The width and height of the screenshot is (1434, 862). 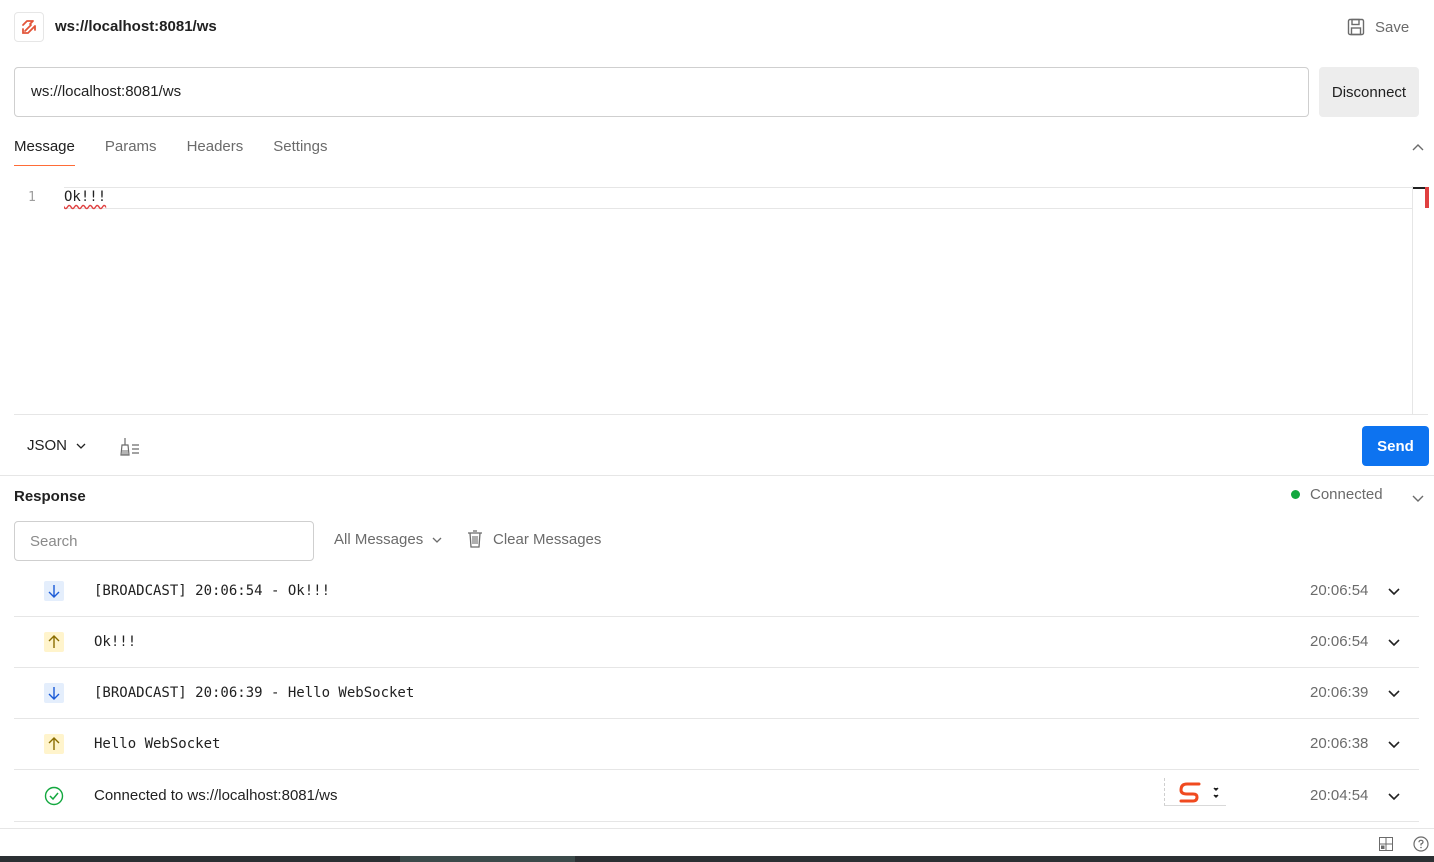 What do you see at coordinates (1346, 494) in the screenshot?
I see `status-label: Connected` at bounding box center [1346, 494].